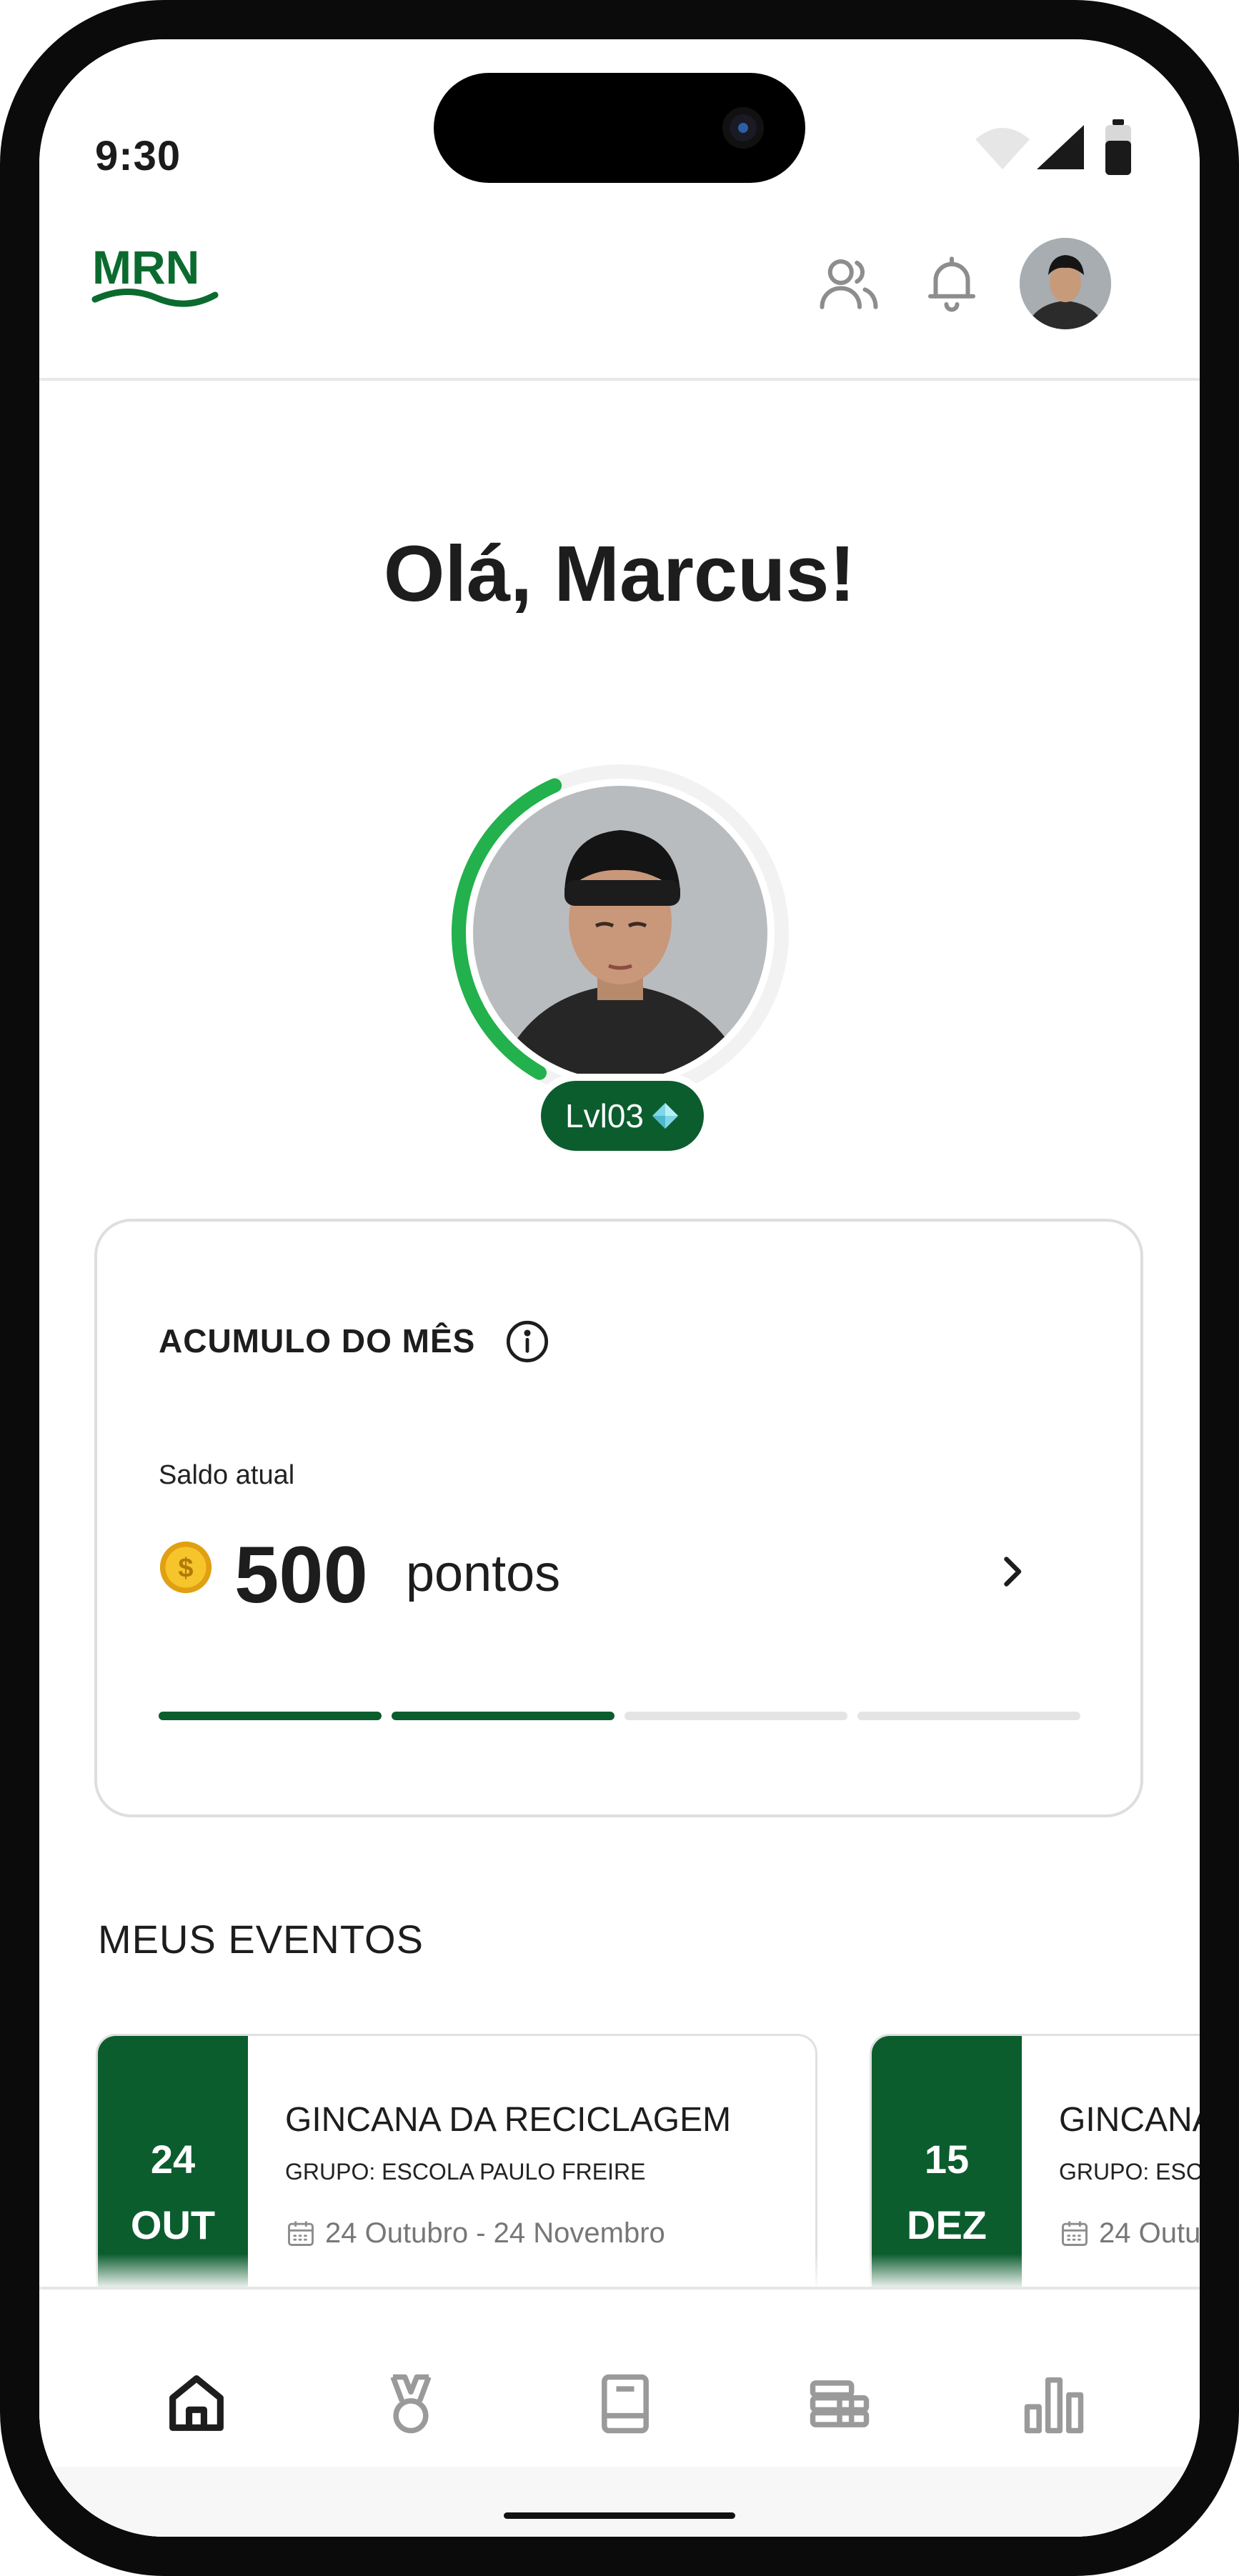 The width and height of the screenshot is (1239, 2576). What do you see at coordinates (619, 1716) in the screenshot?
I see `monthly-progress-bar` at bounding box center [619, 1716].